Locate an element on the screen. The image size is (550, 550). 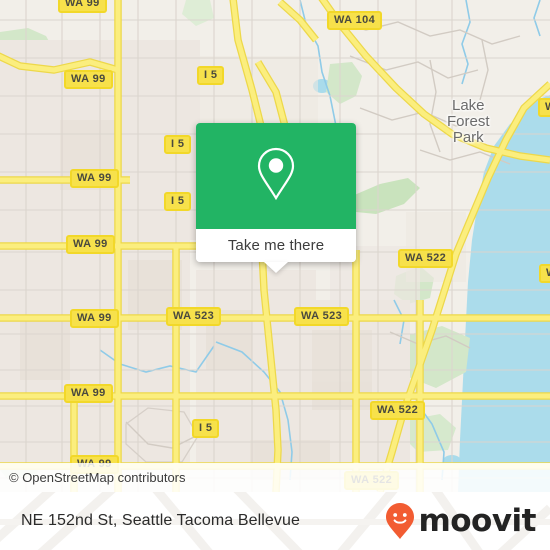
take-me-there-label: Take me there is located at coordinates (276, 245).